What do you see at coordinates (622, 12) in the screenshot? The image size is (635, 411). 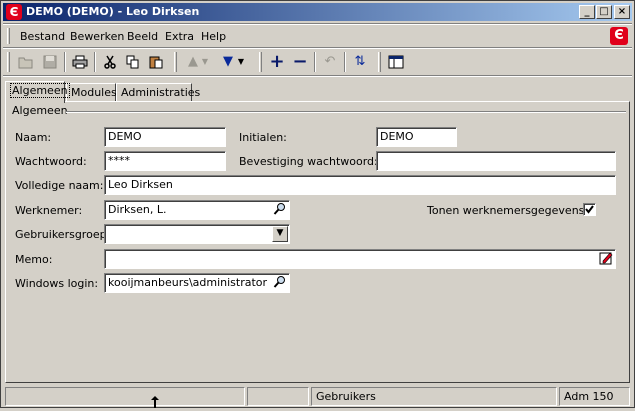 I see `close-button: ×` at bounding box center [622, 12].